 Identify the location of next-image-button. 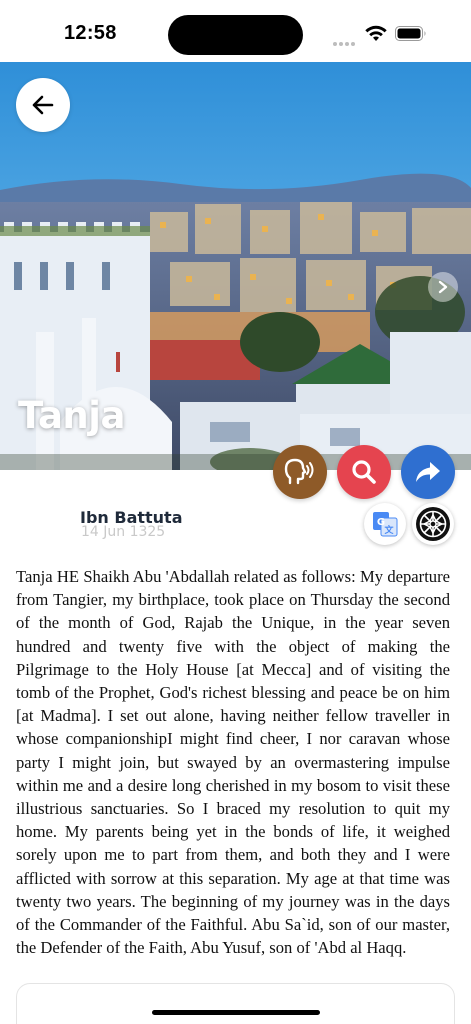
(443, 287).